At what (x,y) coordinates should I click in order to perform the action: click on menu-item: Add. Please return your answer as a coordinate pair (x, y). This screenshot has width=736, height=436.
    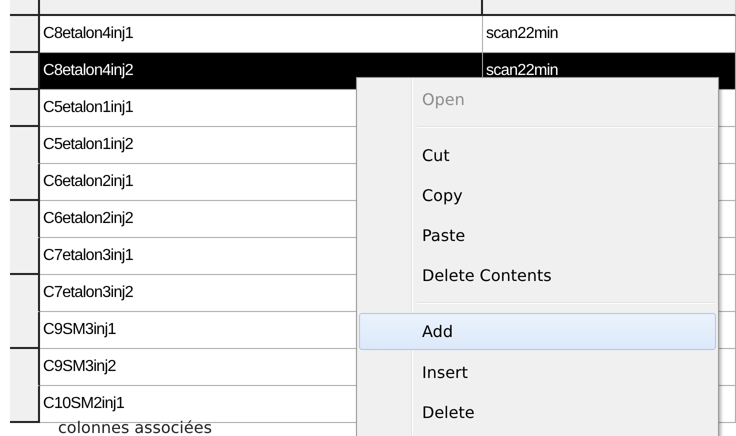
    Looking at the image, I should click on (537, 331).